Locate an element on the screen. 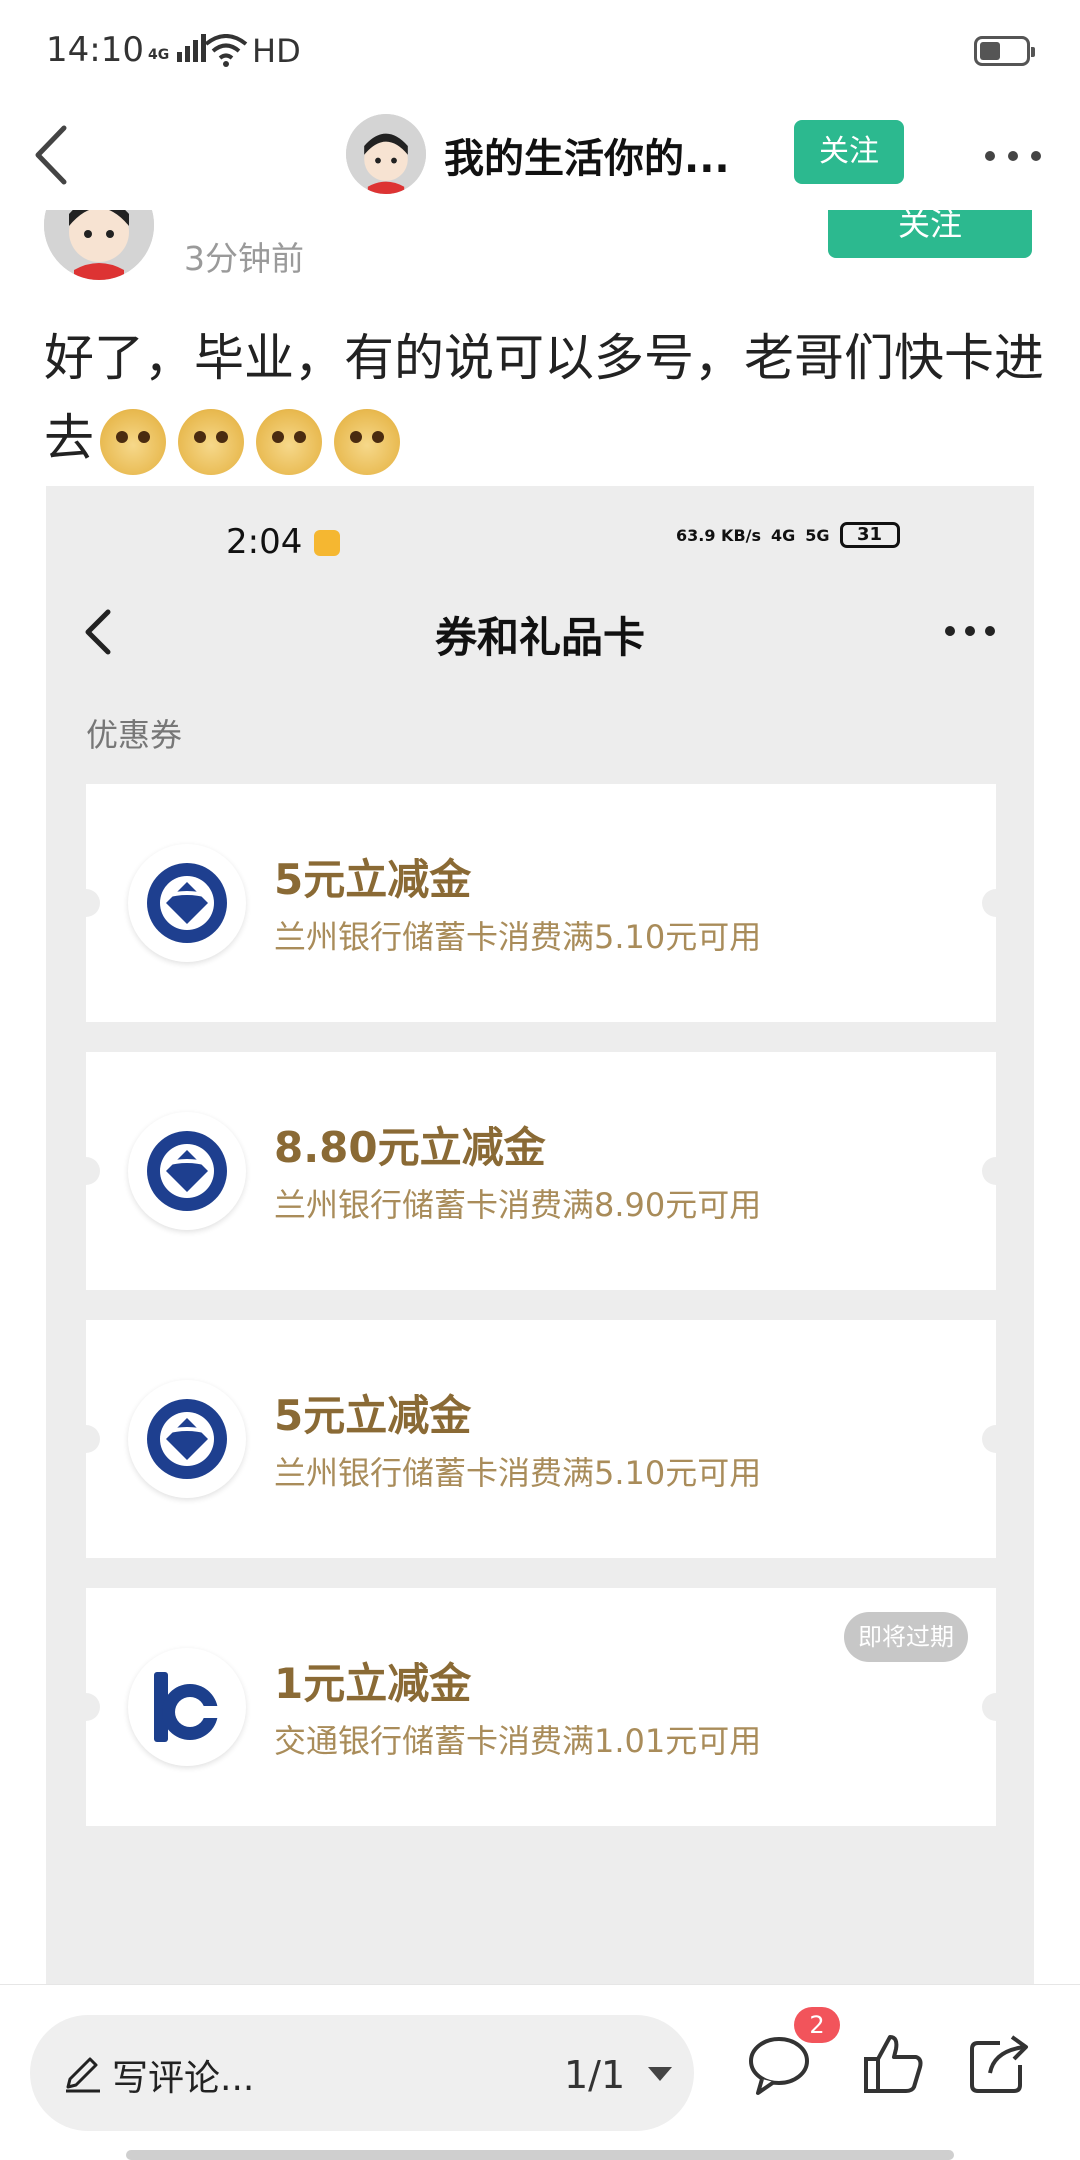  home-indicator is located at coordinates (540, 2155).